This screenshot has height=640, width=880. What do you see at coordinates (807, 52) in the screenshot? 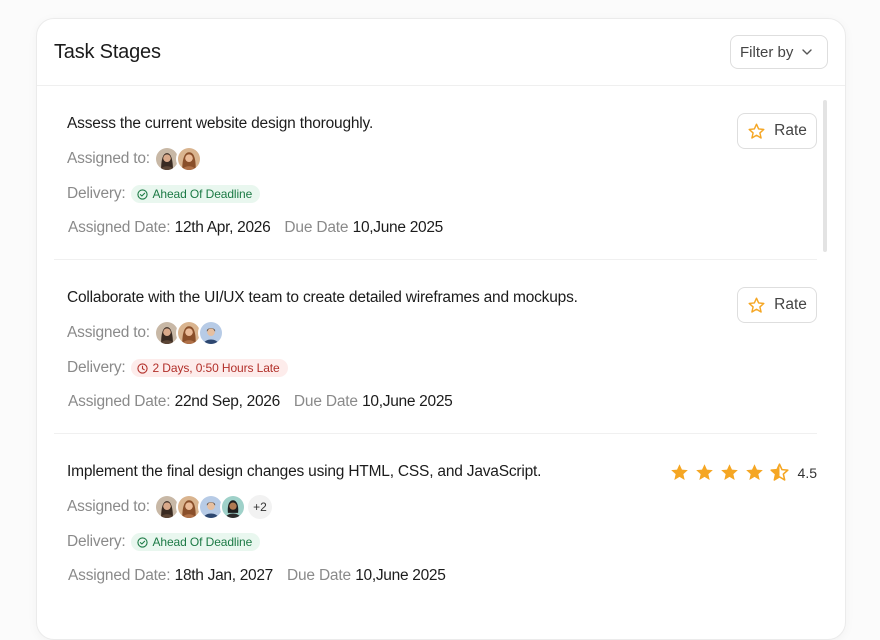
I see `chevron-down-icon` at bounding box center [807, 52].